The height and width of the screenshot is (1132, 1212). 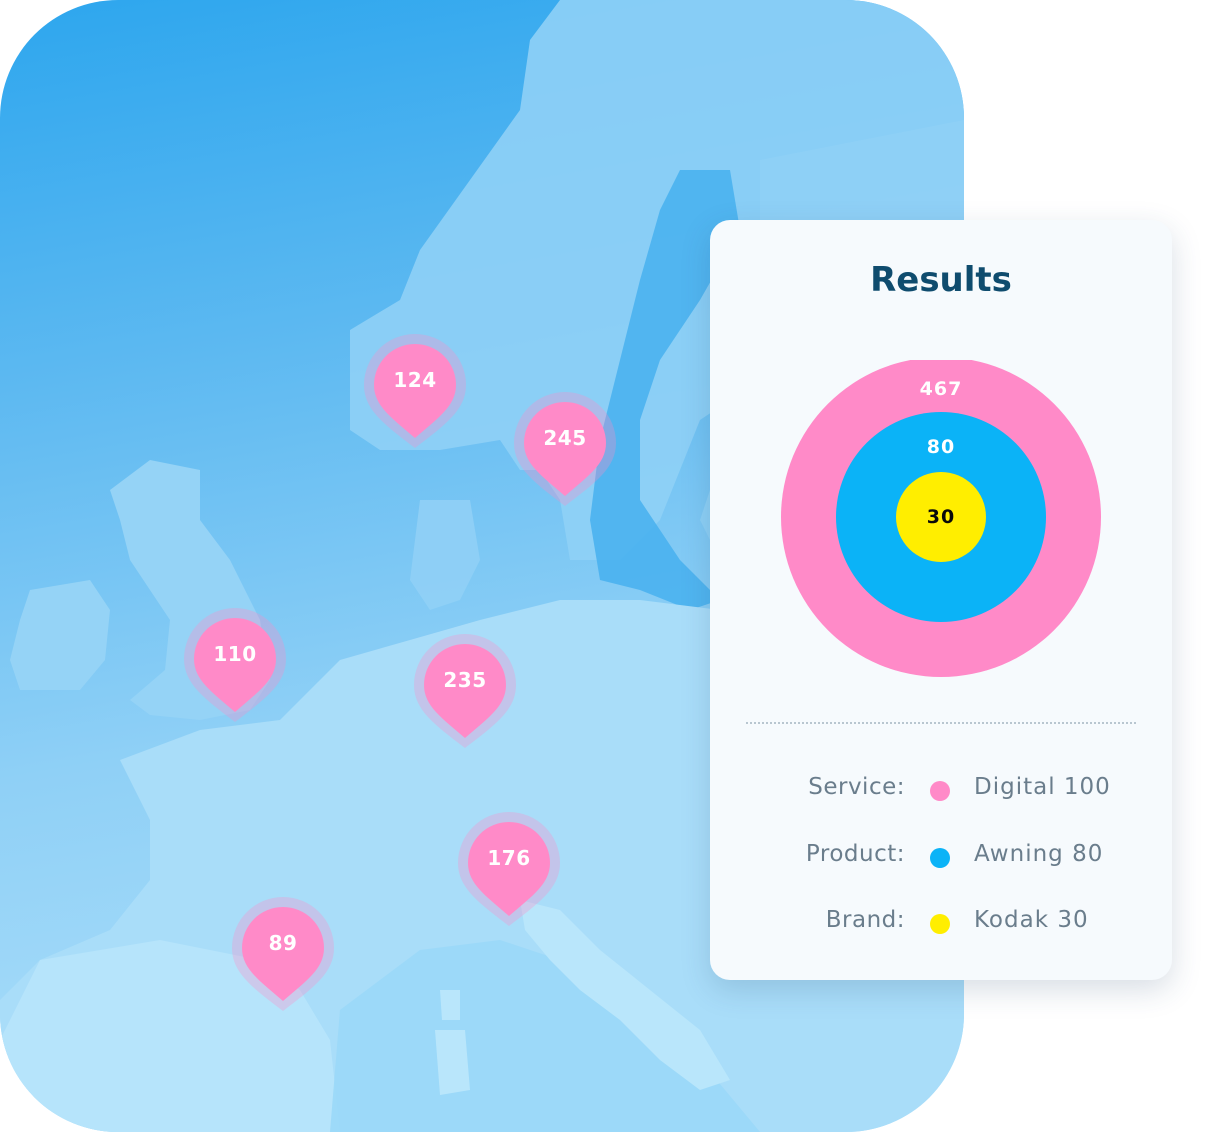 I want to click on marker-value: 110, so click(x=235, y=654).